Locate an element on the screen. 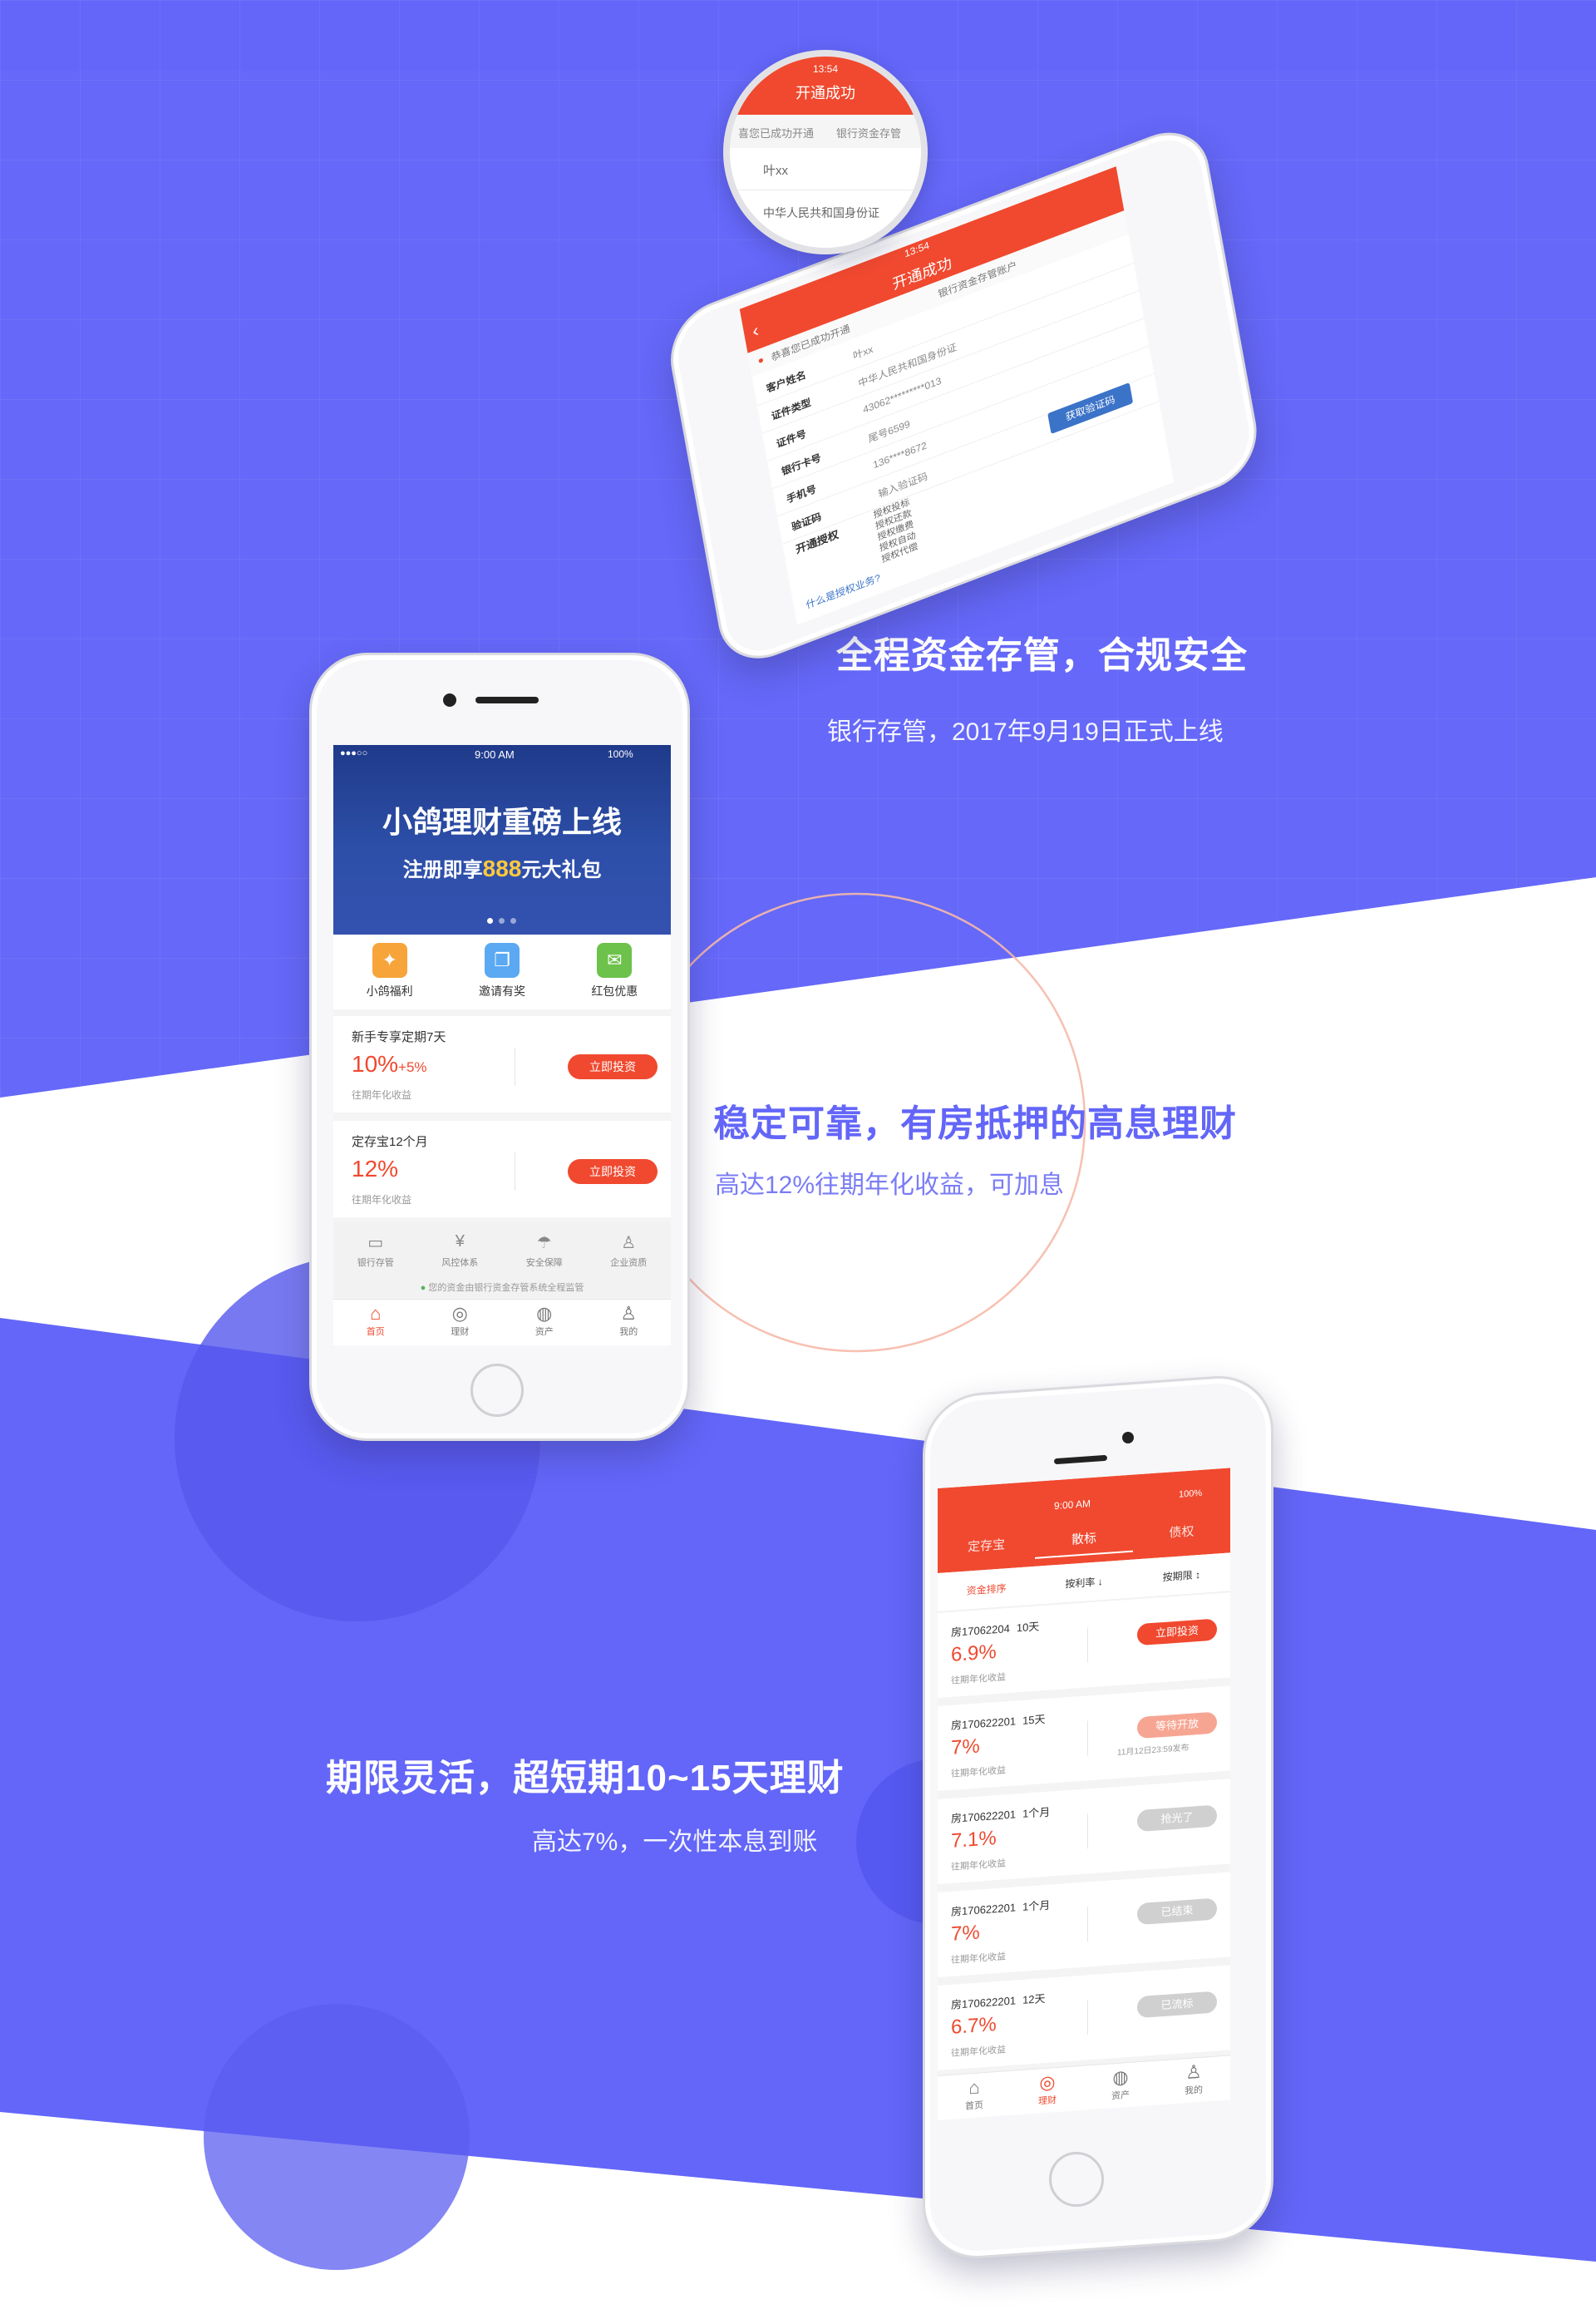 This screenshot has height=2319, width=1596. product-card: 定存宝12个月 12% 往期年化收益 立即投资 is located at coordinates (502, 1169).